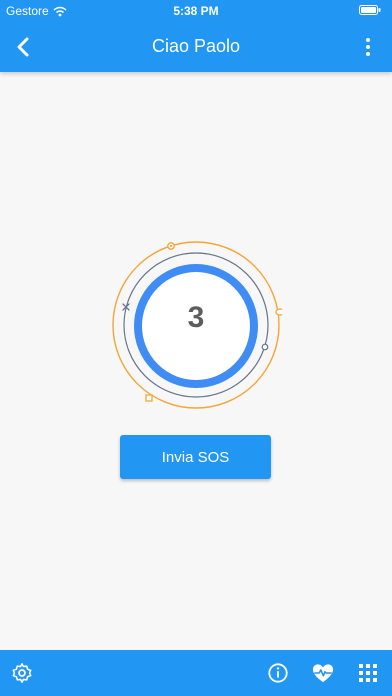  What do you see at coordinates (370, 10) in the screenshot?
I see `battery-icon` at bounding box center [370, 10].